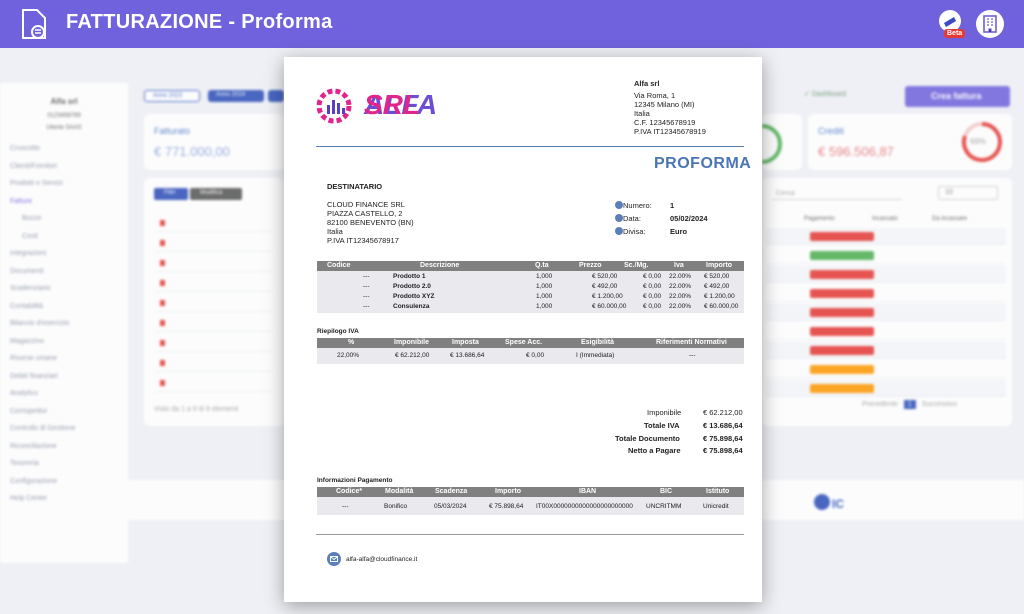  I want to click on page-title: FATTURAZIONE - Proforma, so click(199, 22).